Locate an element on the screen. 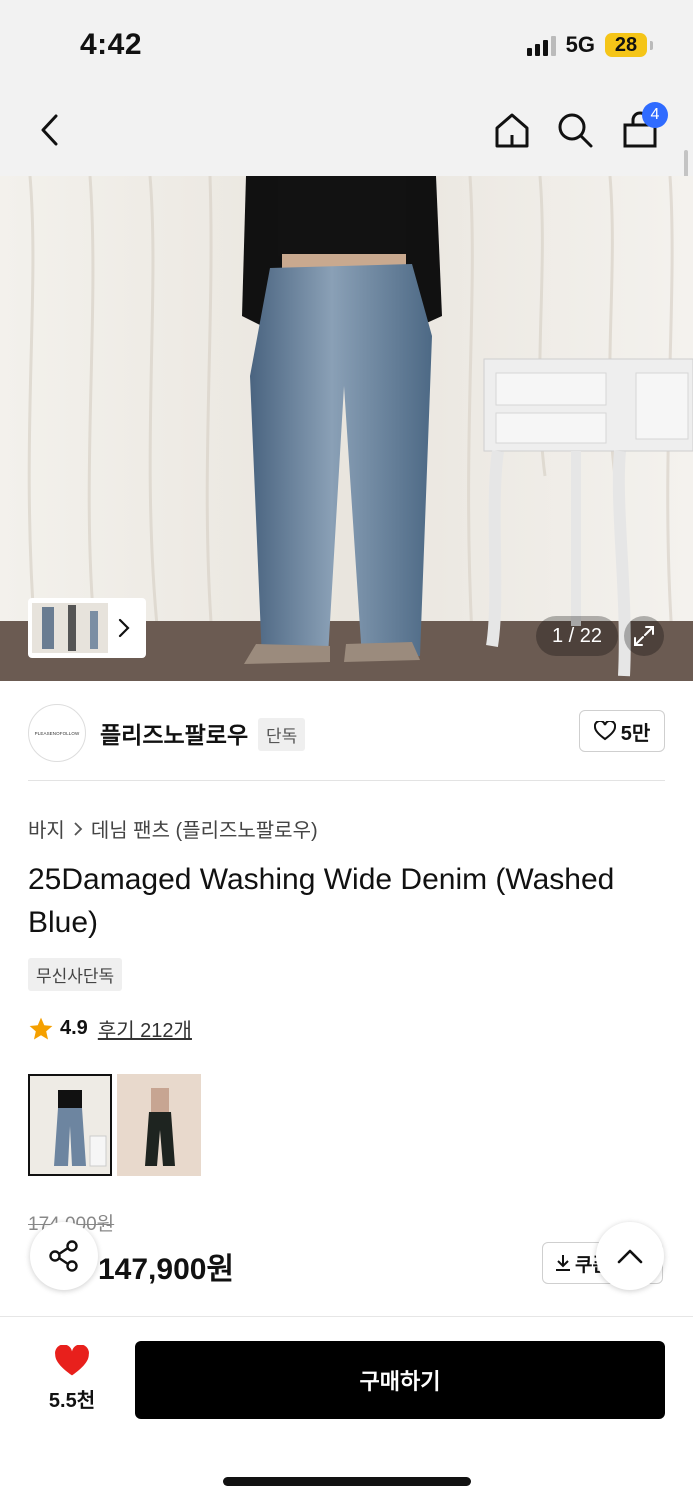  expand-button is located at coordinates (644, 636).